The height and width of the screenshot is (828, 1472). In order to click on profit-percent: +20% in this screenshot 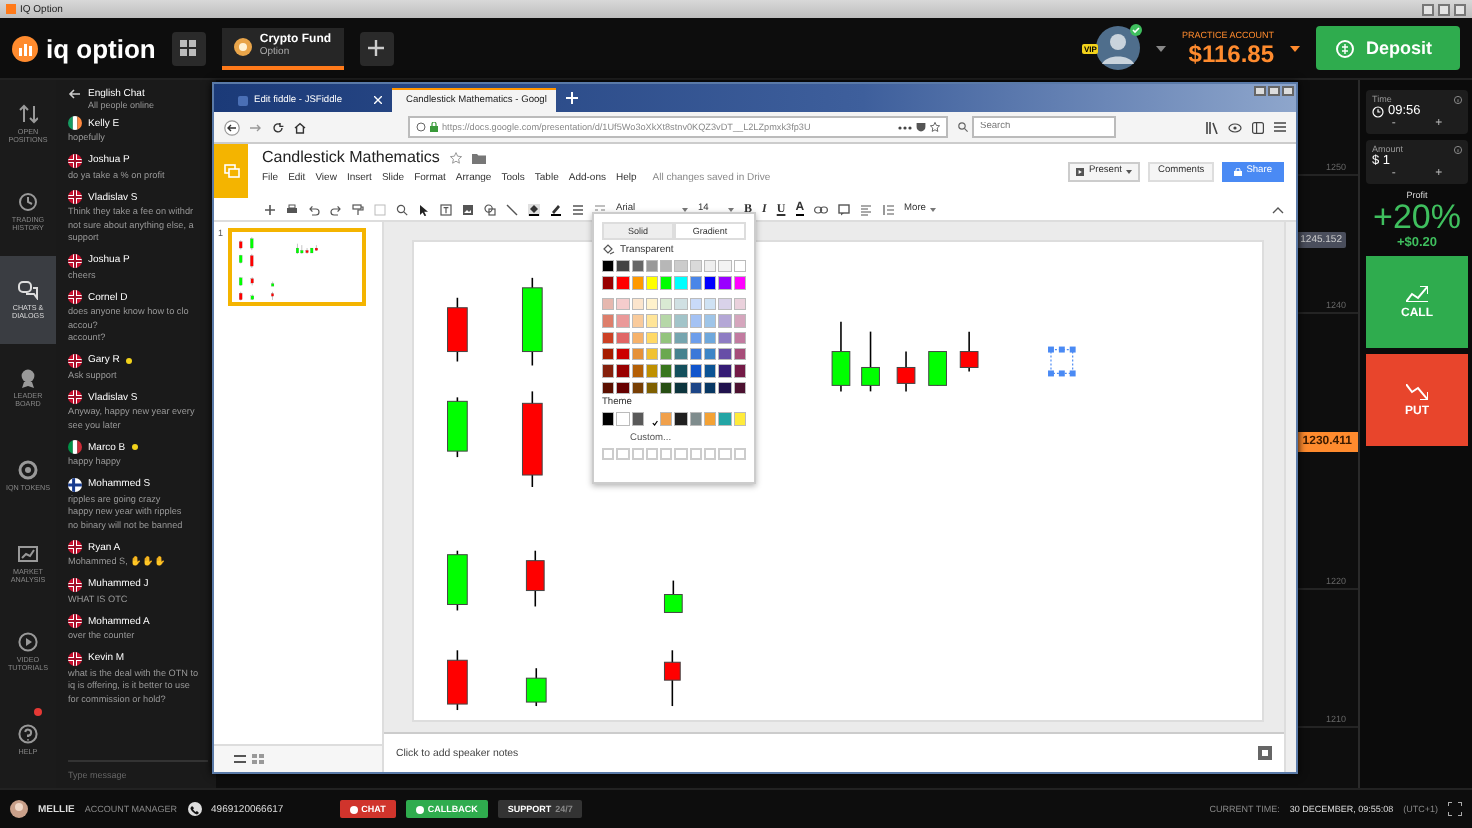, I will do `click(1417, 218)`.